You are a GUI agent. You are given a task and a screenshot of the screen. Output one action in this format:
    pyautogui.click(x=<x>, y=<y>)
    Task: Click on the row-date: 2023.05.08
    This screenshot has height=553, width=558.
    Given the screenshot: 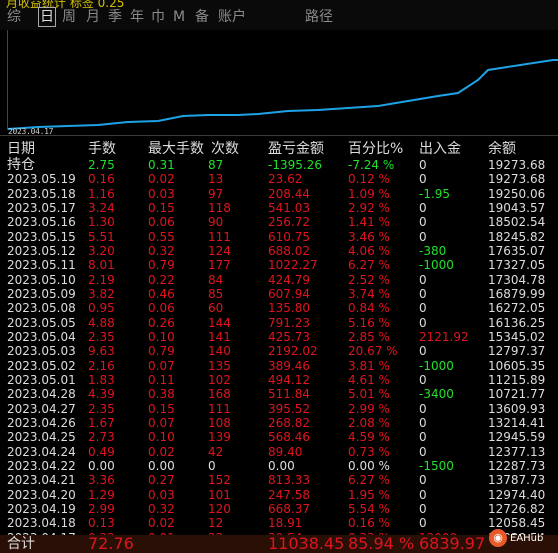 What is the action you would take?
    pyautogui.click(x=41, y=308)
    